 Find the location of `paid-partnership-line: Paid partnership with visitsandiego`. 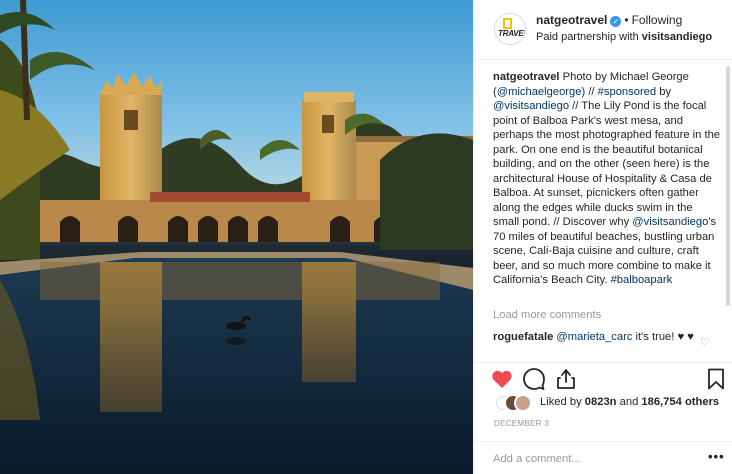

paid-partnership-line: Paid partnership with visitsandiego is located at coordinates (624, 37).